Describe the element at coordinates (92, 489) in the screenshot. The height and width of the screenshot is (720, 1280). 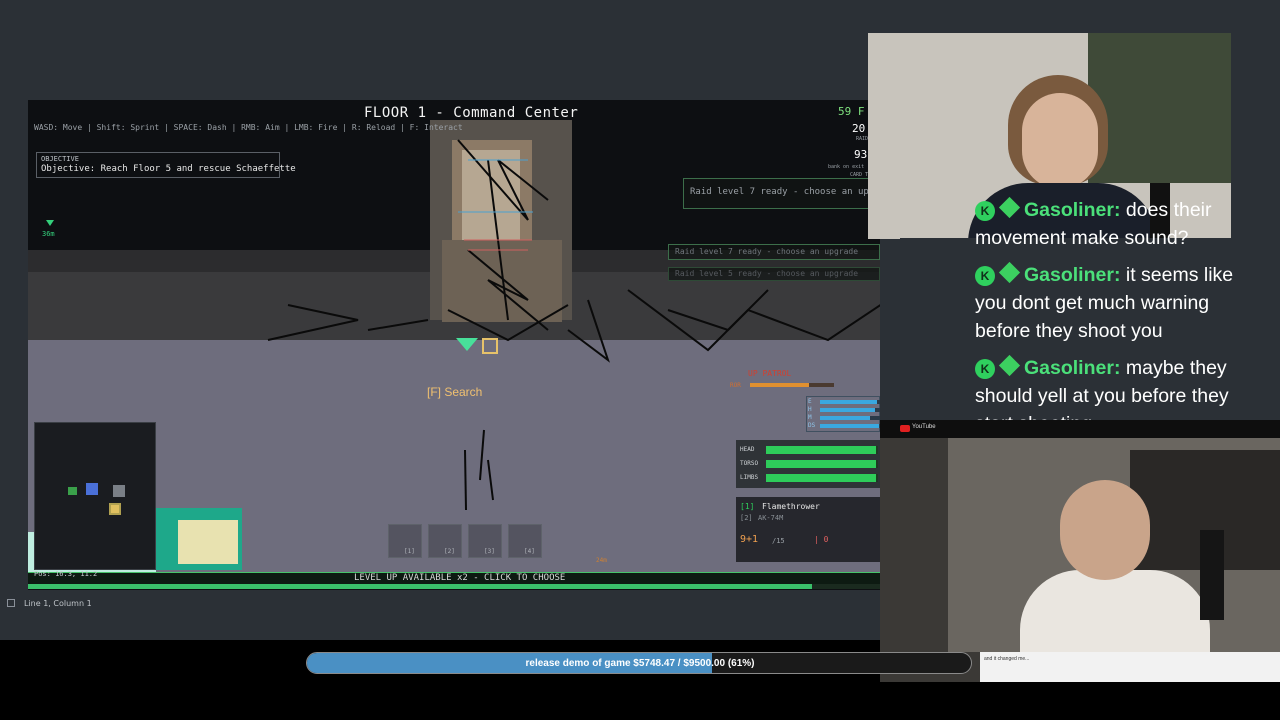
I see `minimap-room-current` at that location.